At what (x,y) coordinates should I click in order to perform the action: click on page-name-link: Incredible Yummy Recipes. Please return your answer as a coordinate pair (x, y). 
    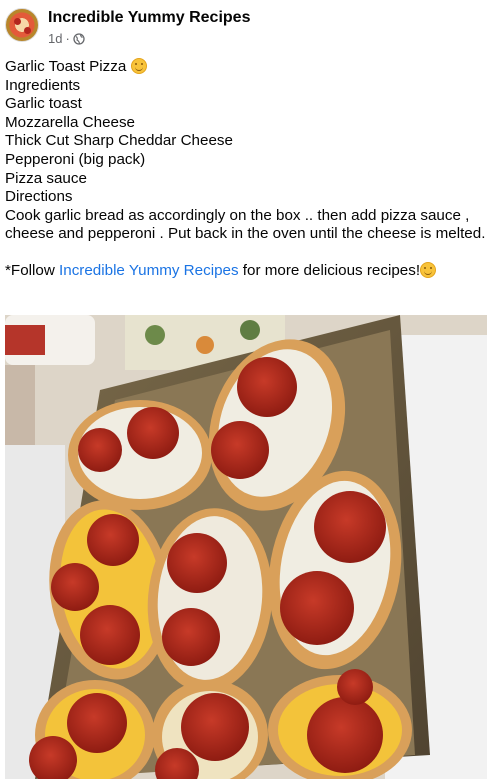
    Looking at the image, I should click on (149, 18).